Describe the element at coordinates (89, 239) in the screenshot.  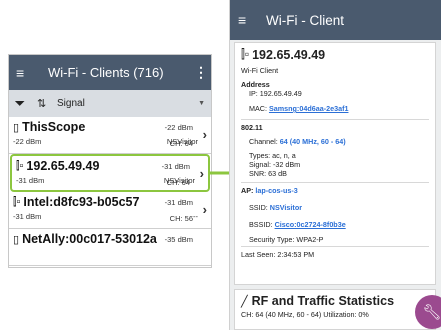
I see `client-name: NetAlly:00c017-53012a` at that location.